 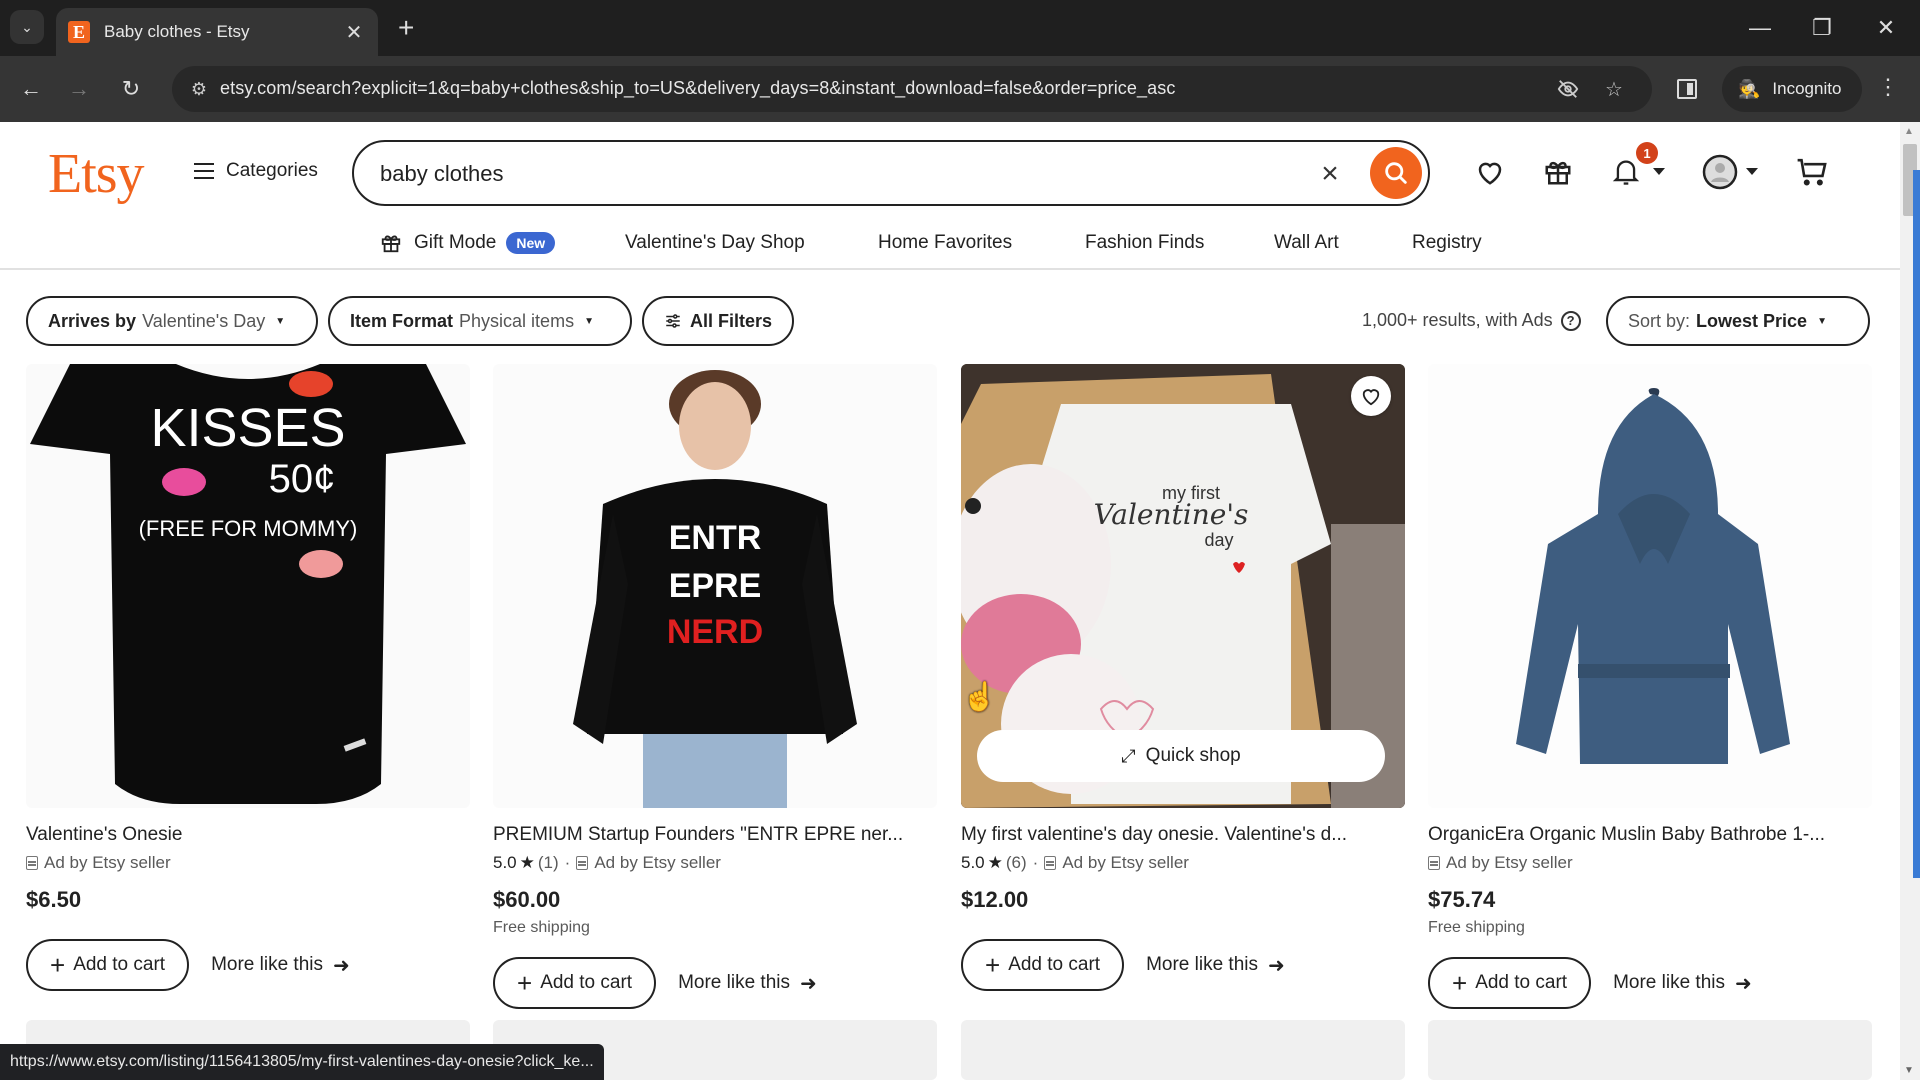 What do you see at coordinates (1568, 89) in the screenshot?
I see `eye-off-icon` at bounding box center [1568, 89].